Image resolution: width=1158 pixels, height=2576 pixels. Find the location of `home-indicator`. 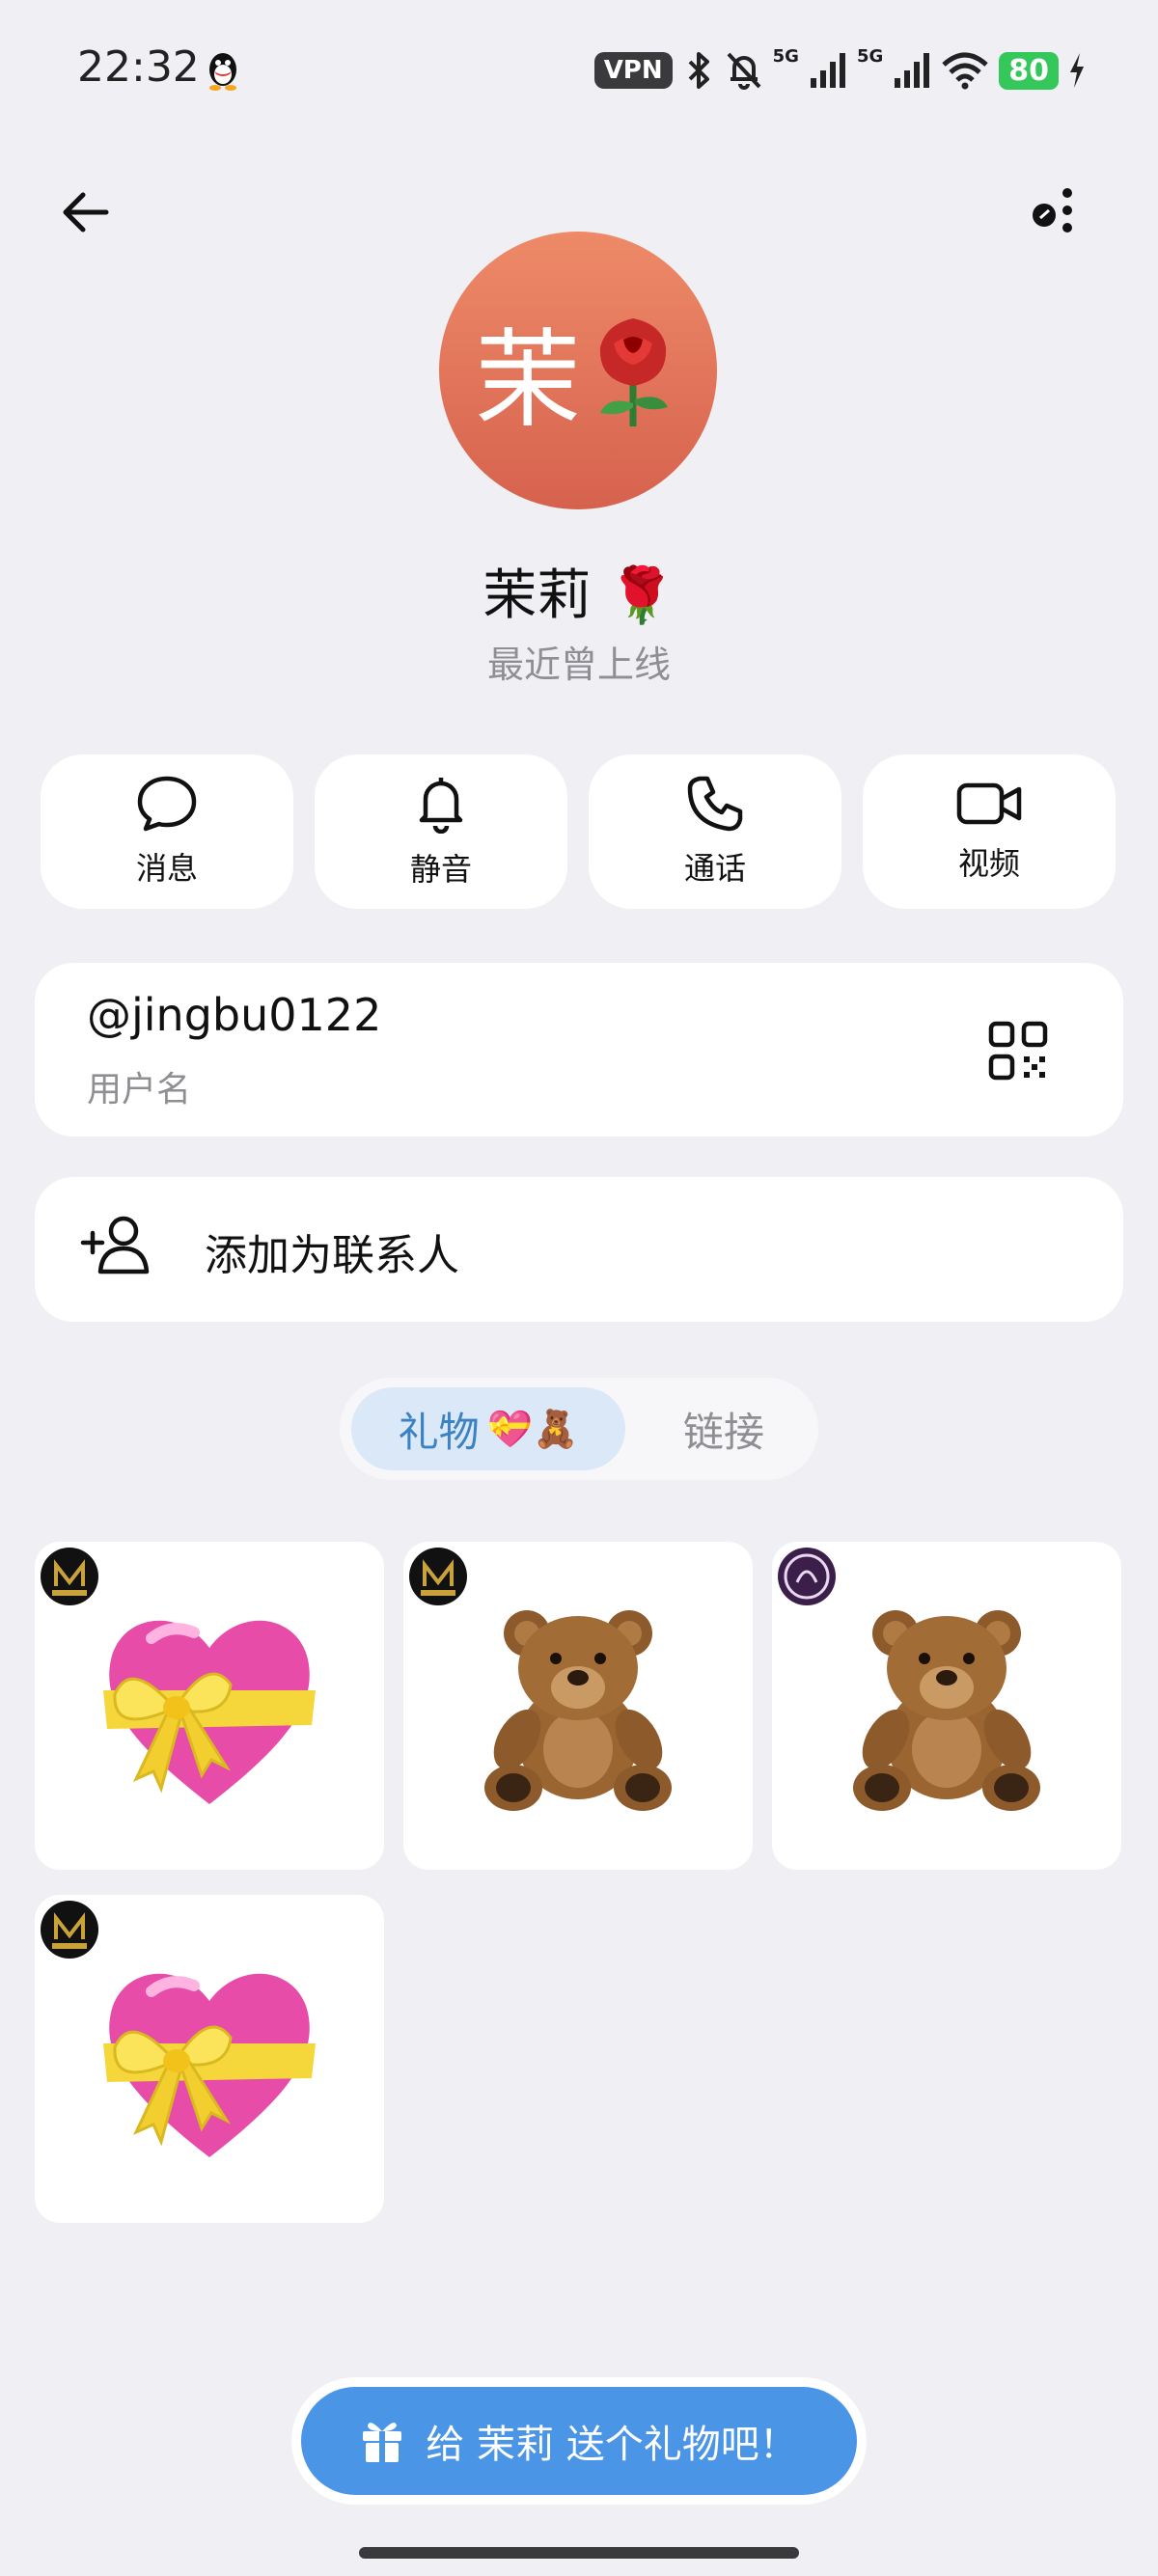

home-indicator is located at coordinates (579, 2553).